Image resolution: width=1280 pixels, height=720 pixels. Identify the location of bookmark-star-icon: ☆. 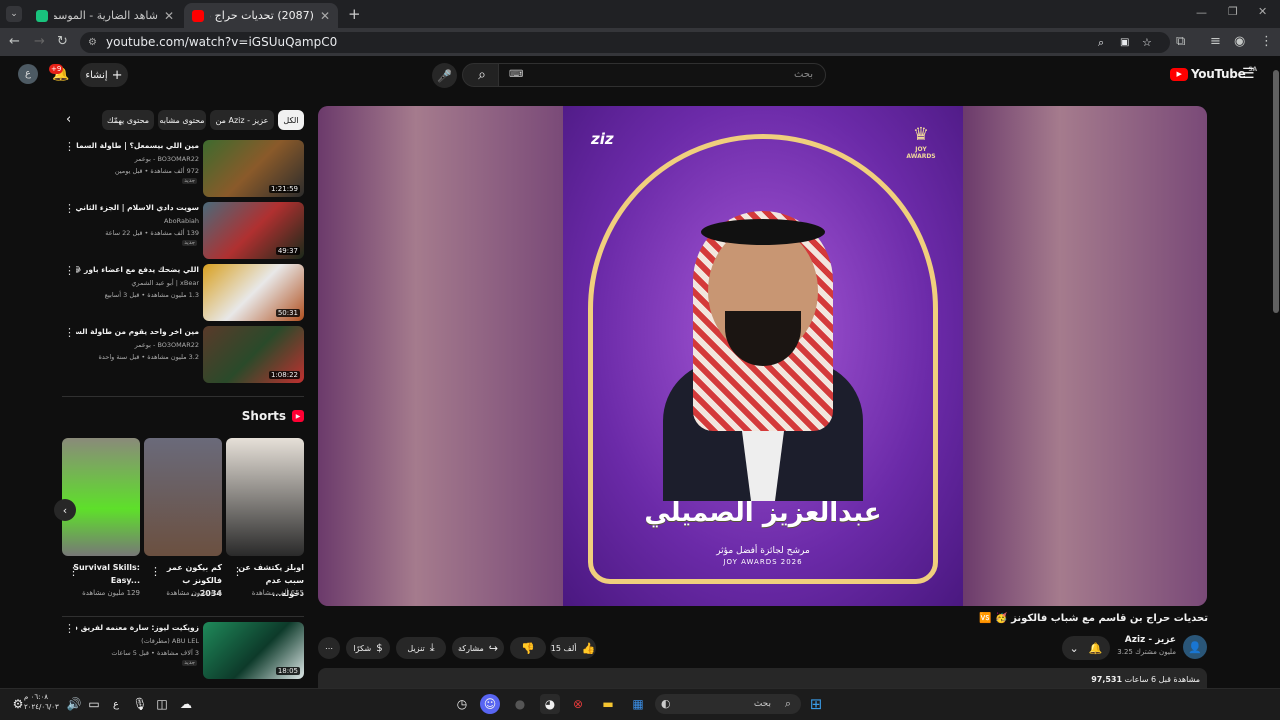
(1147, 42).